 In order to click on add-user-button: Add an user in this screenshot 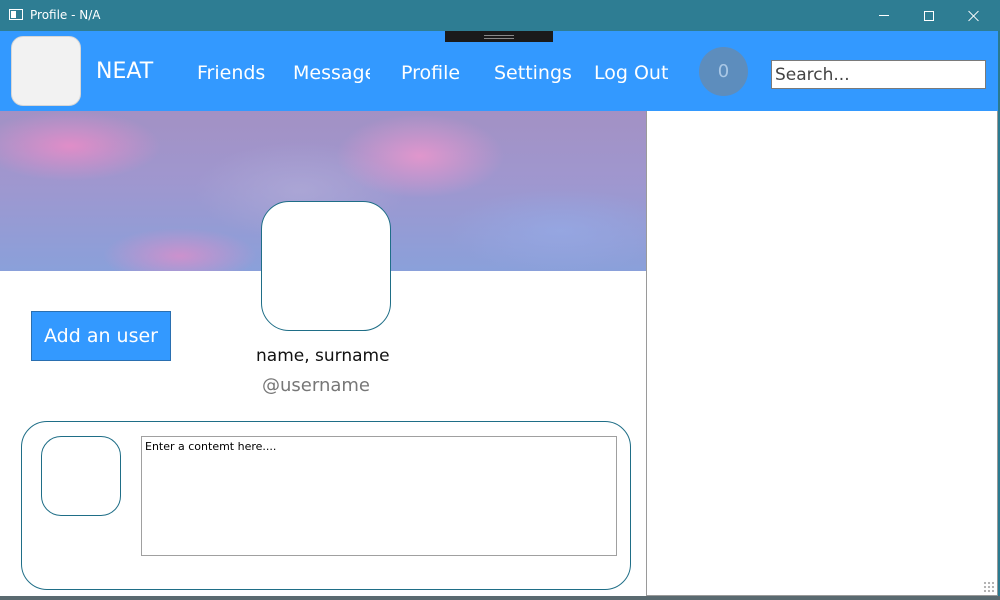, I will do `click(101, 336)`.